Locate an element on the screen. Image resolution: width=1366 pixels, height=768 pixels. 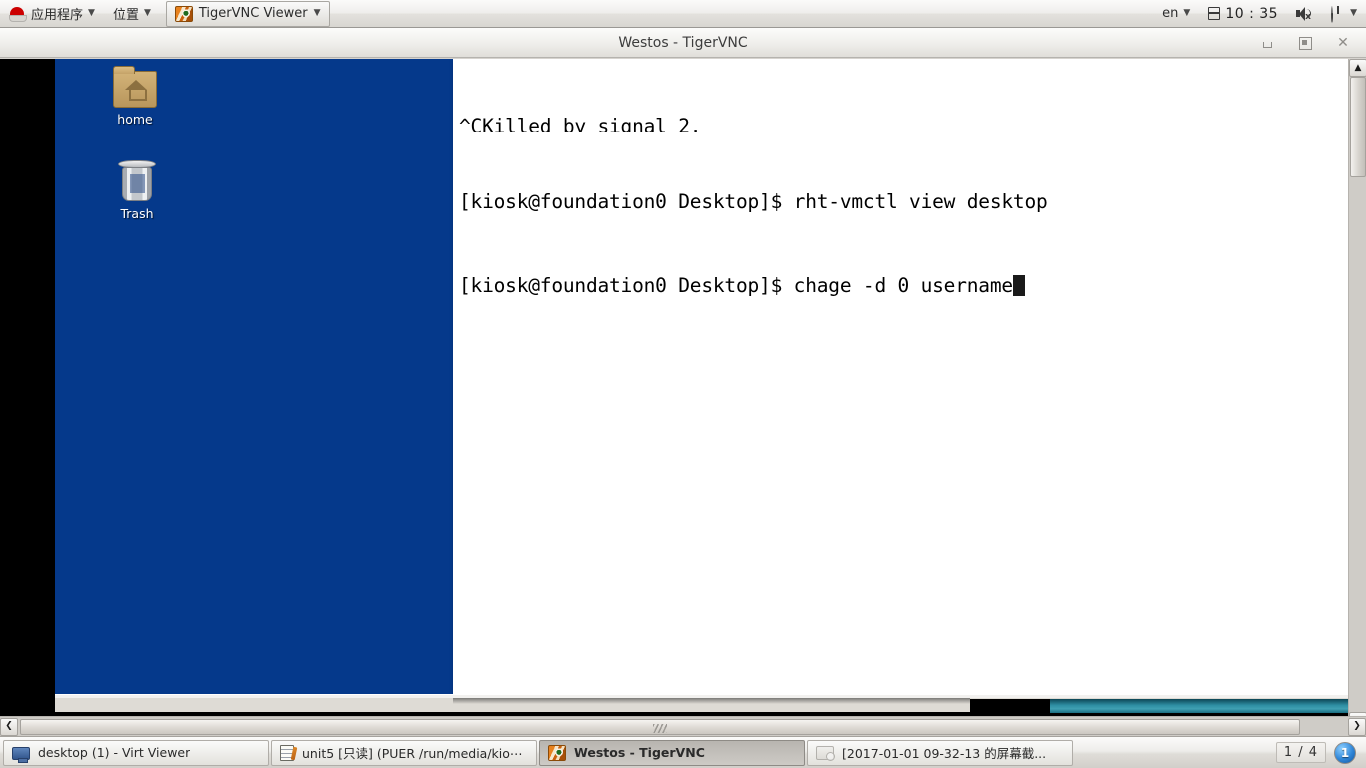
minimize-button is located at coordinates (1267, 43).